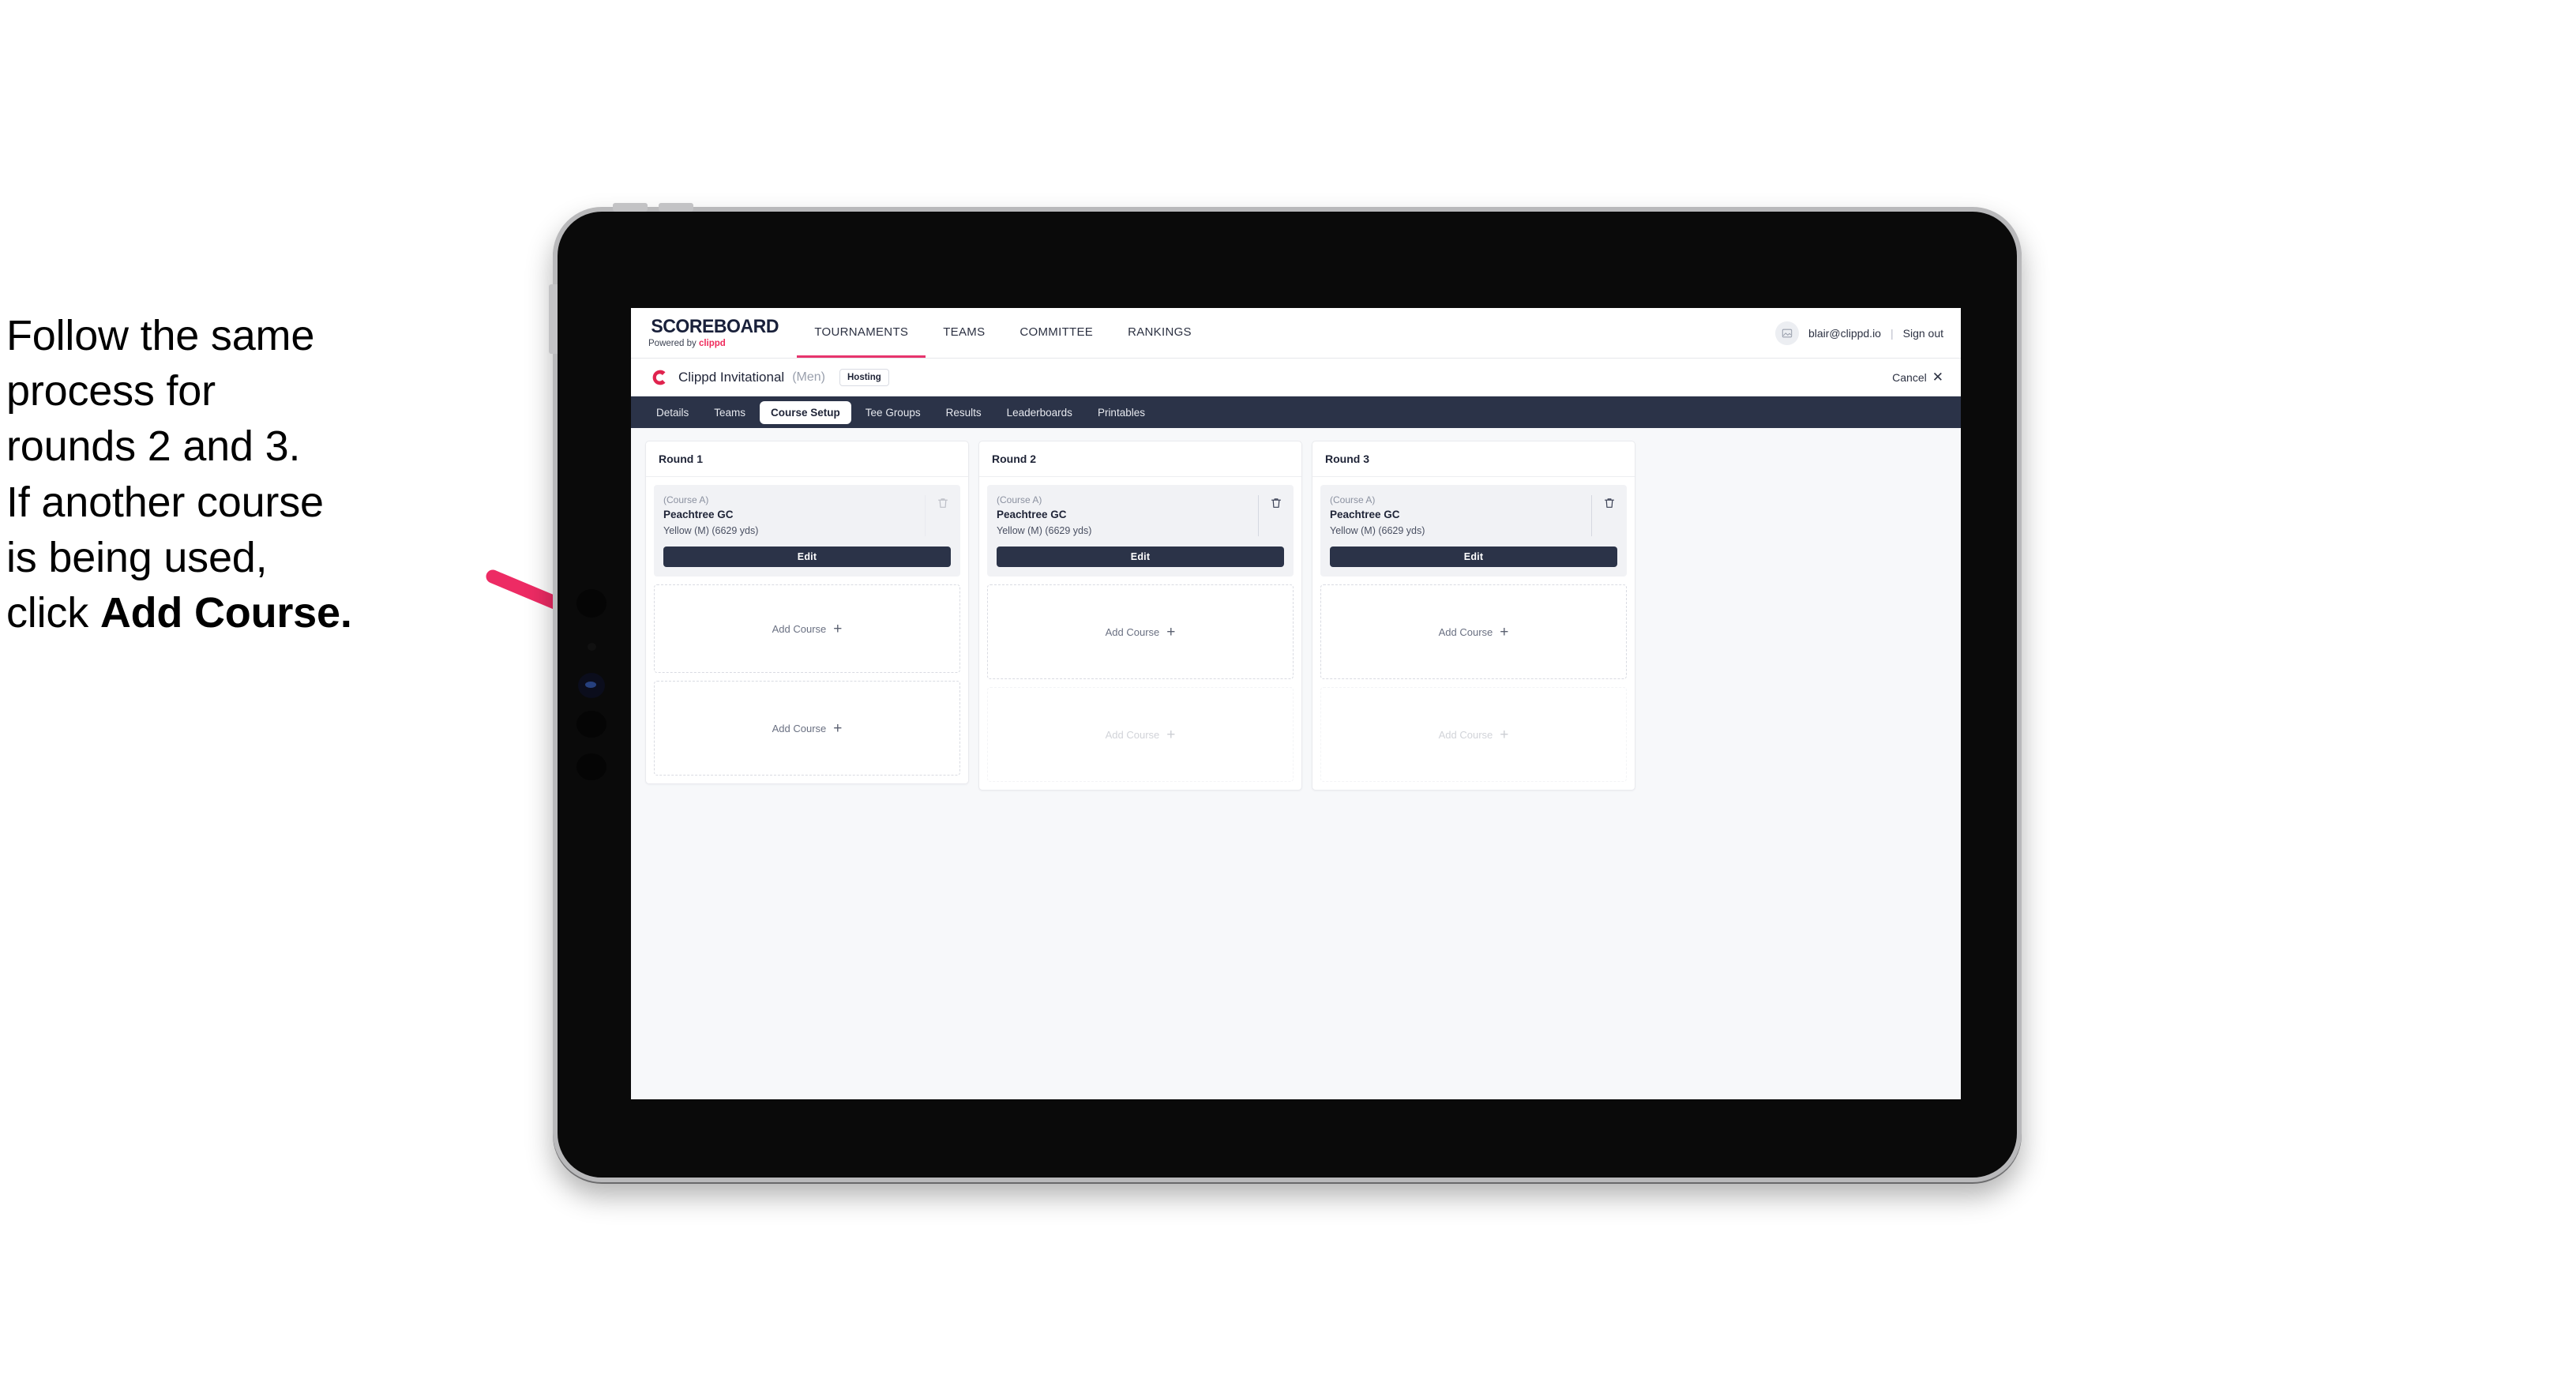 This screenshot has height=1386, width=2576. I want to click on round-title: Round 1, so click(807, 459).